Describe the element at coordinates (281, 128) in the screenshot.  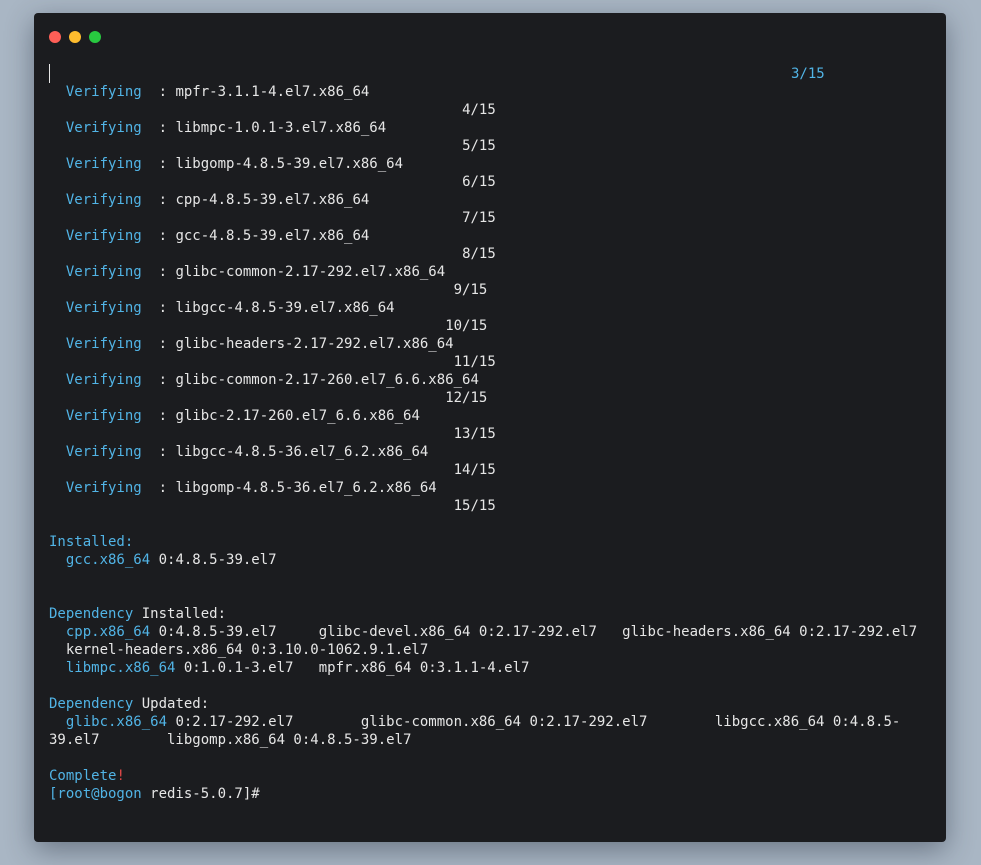
I see `verify-package: libmpc-1.0.1-3.el7.x86_64` at that location.